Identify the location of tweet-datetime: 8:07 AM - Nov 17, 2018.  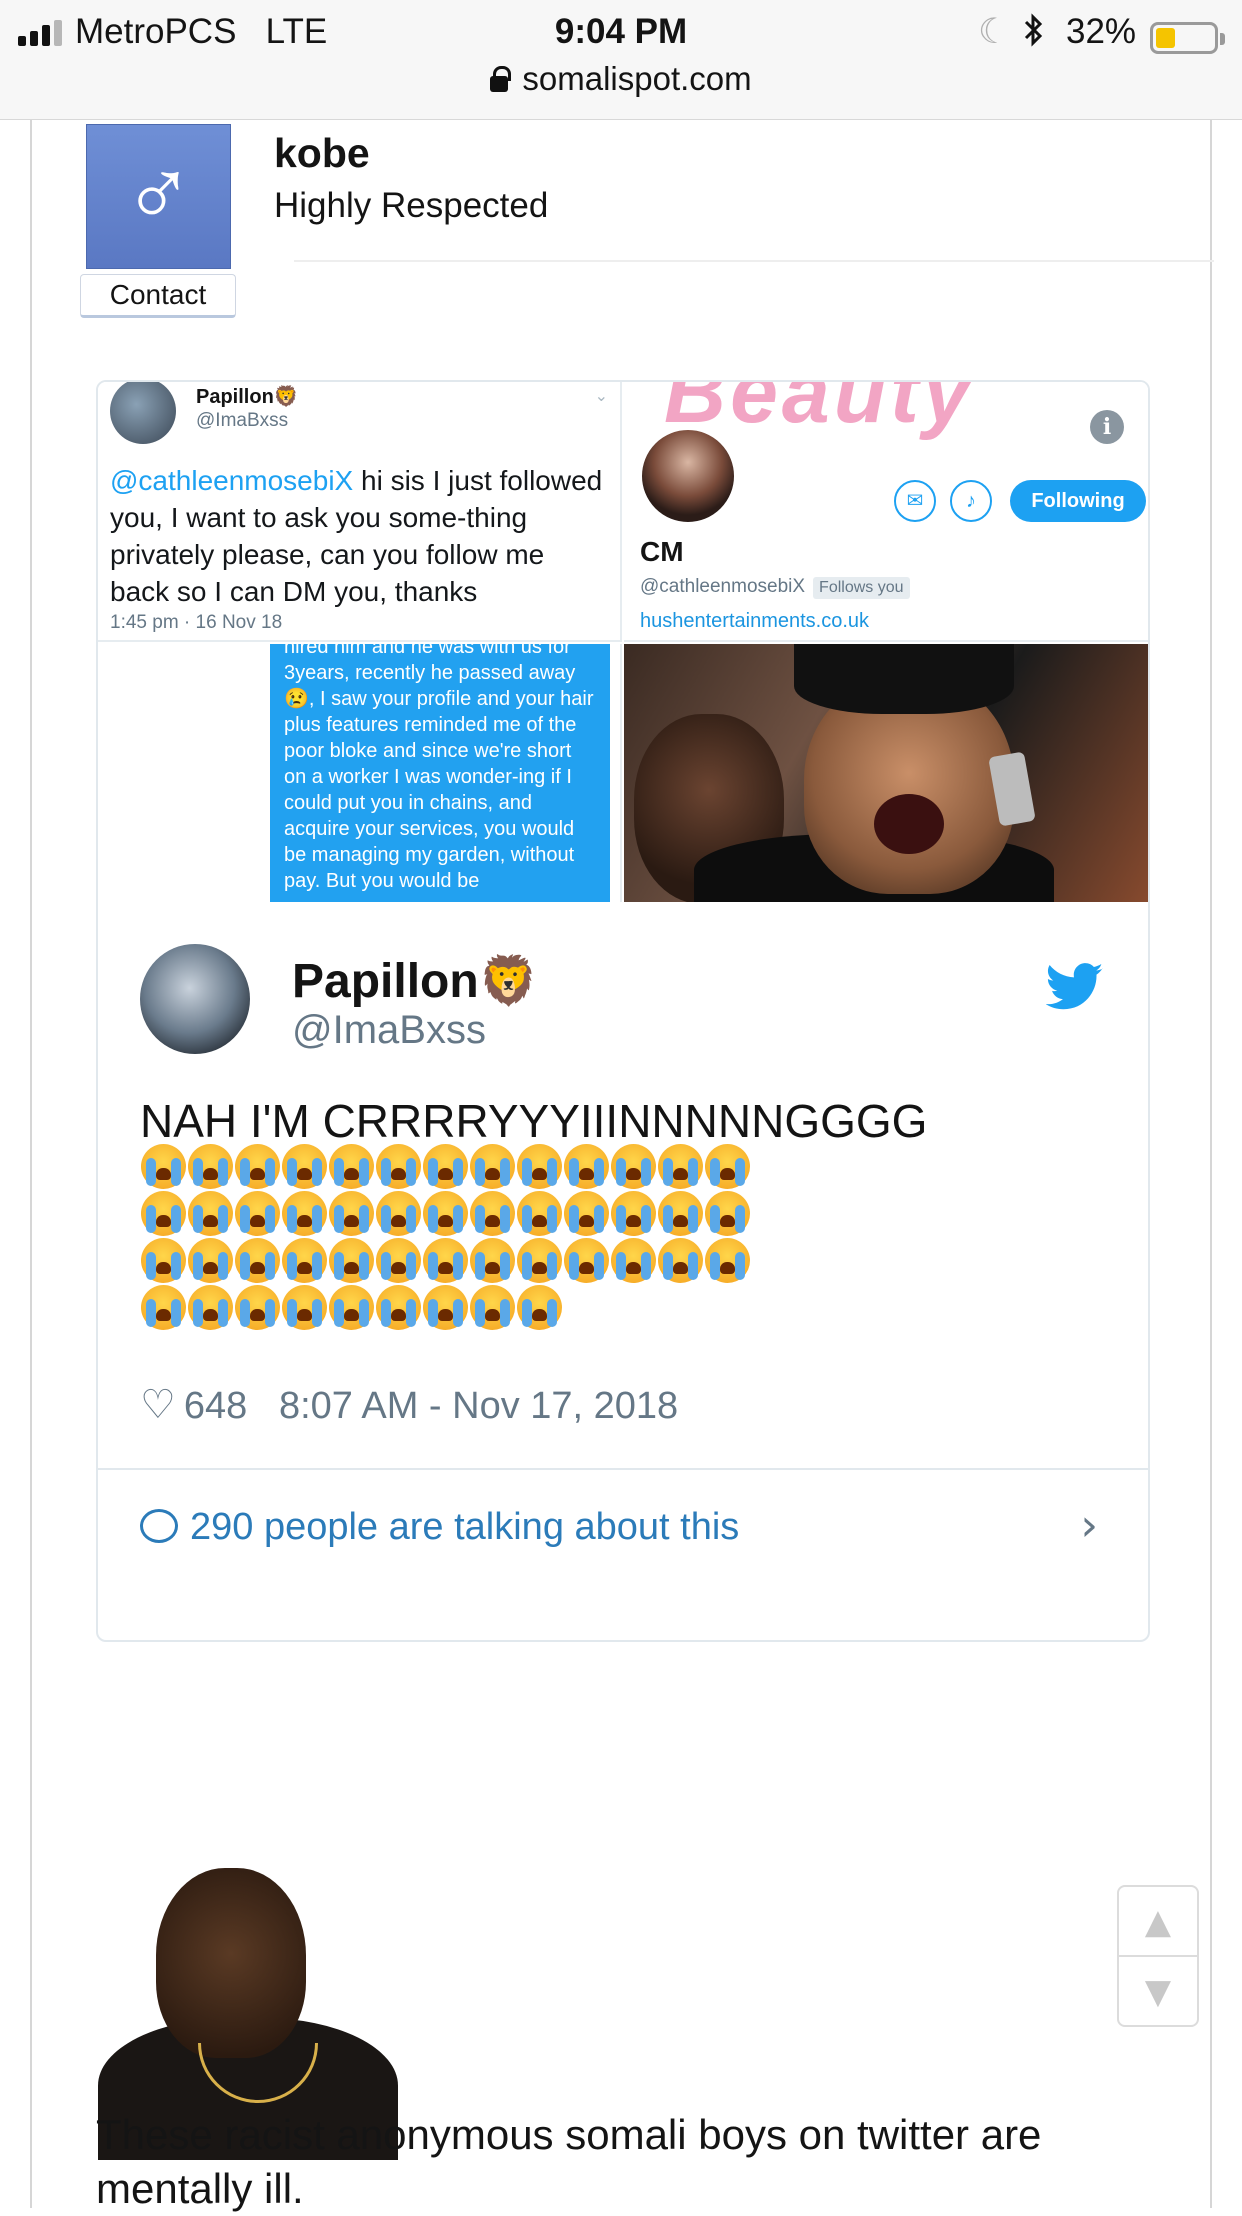
(478, 1406).